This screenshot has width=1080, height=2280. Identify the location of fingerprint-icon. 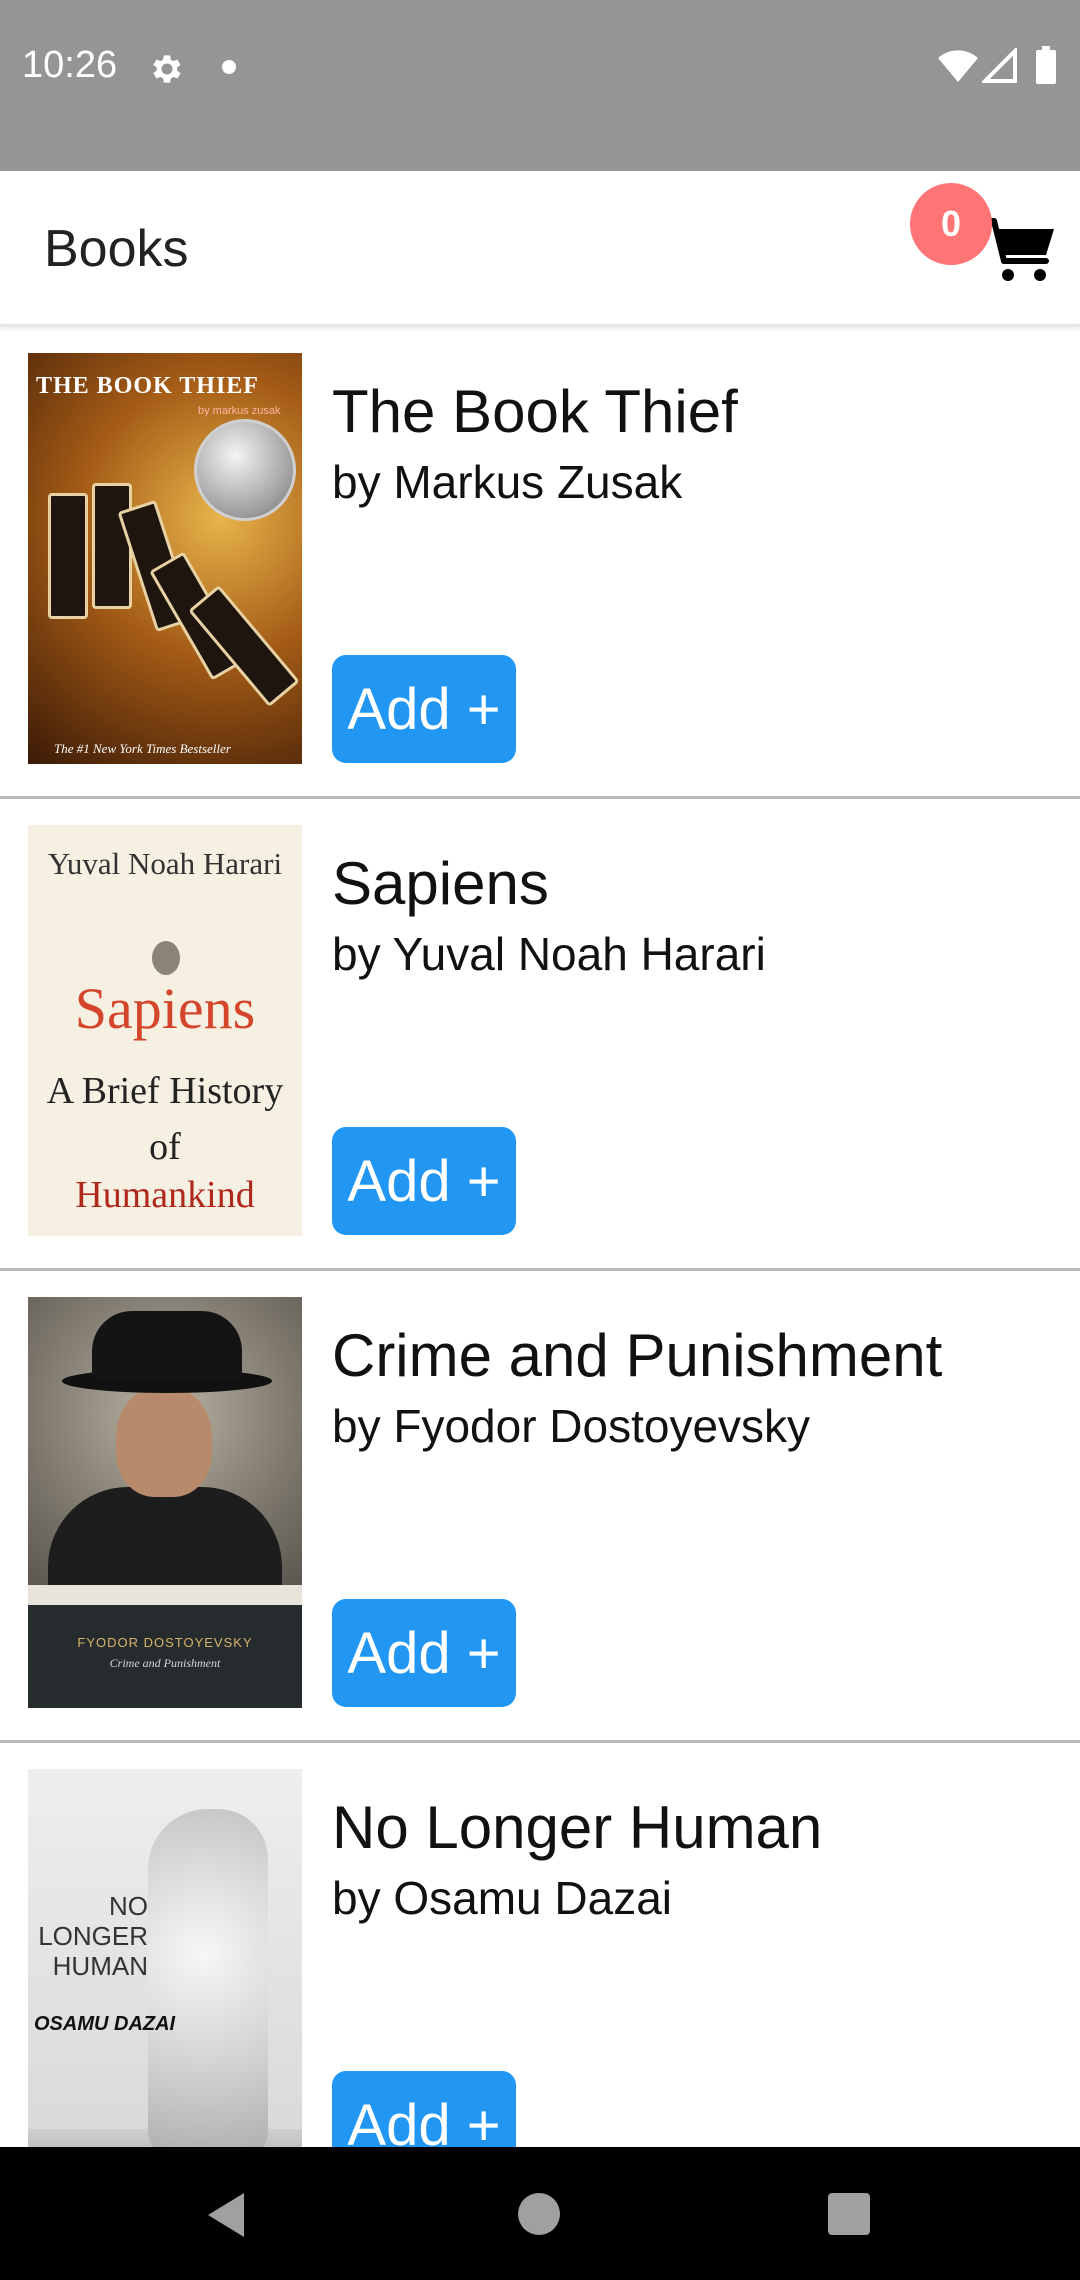
(166, 958).